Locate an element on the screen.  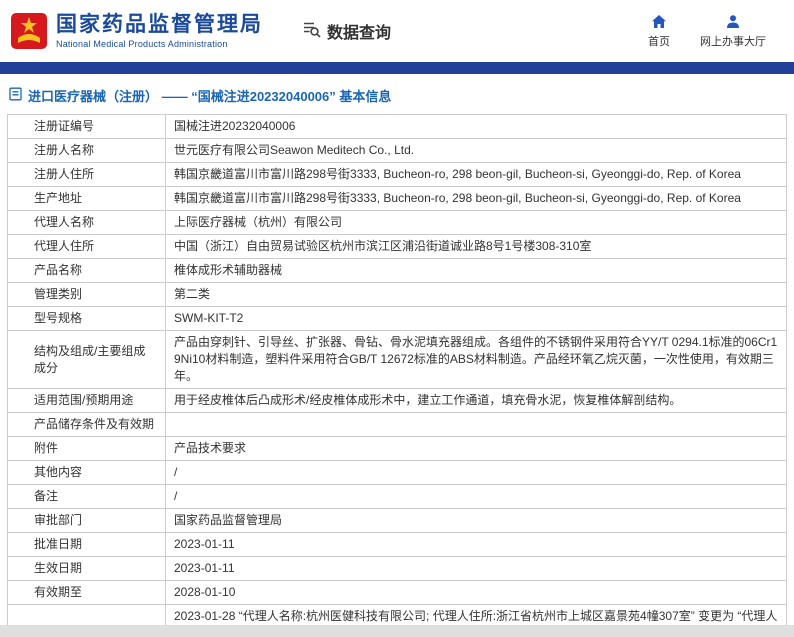
data-query-icon is located at coordinates (311, 31).